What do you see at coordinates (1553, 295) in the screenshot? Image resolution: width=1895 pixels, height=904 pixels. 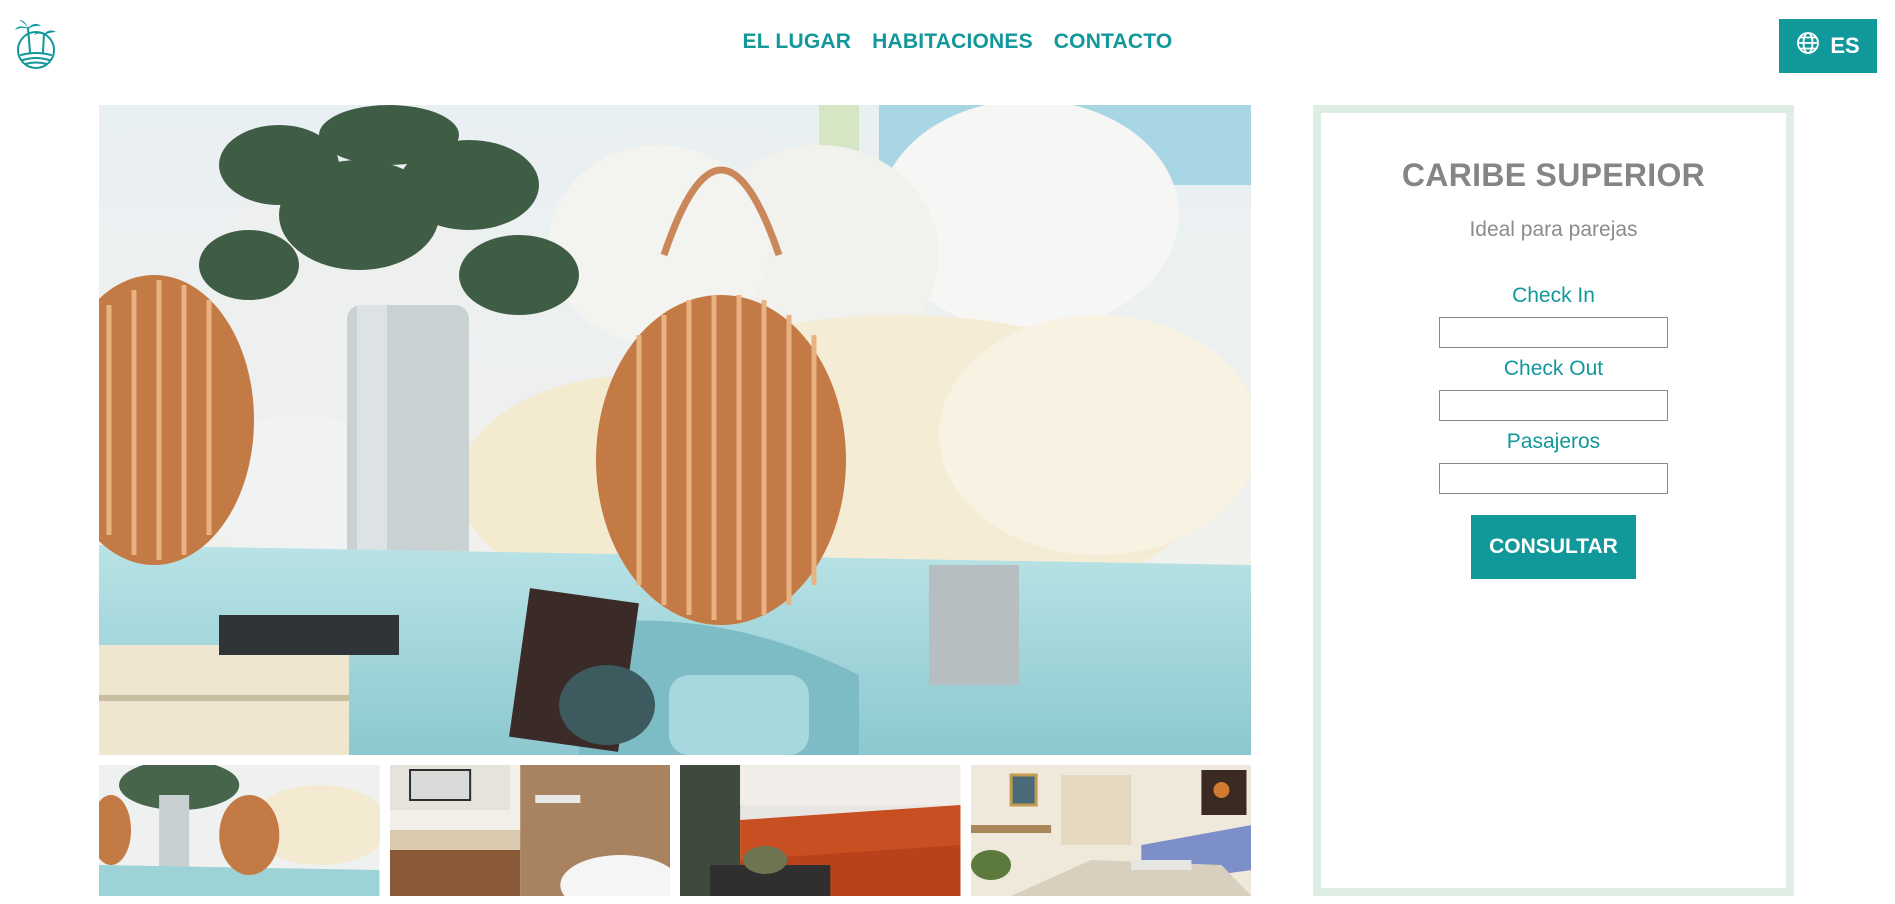 I see `check-in-label: Check In` at bounding box center [1553, 295].